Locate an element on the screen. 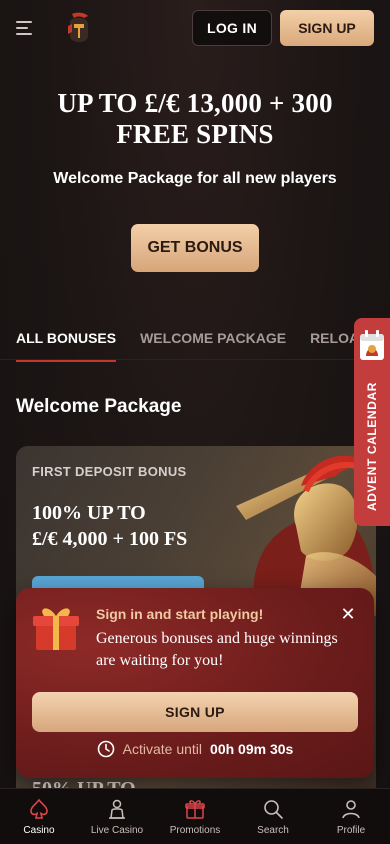  tab-welcome-package: WELCOME PACKAGE is located at coordinates (213, 339).